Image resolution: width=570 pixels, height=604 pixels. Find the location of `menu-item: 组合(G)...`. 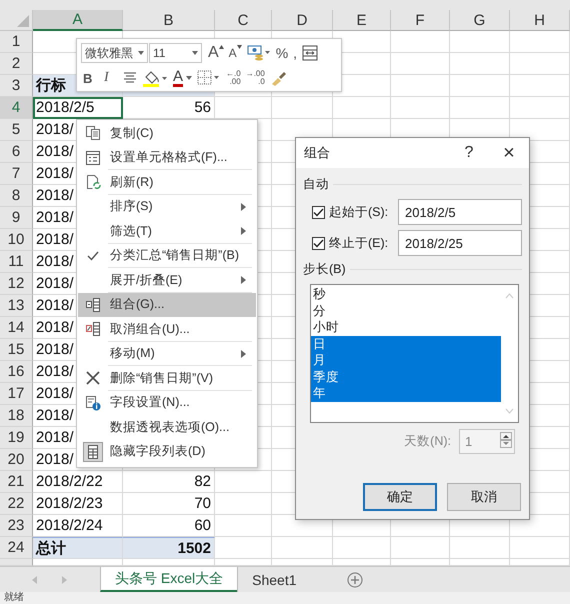

menu-item: 组合(G)... is located at coordinates (167, 304).